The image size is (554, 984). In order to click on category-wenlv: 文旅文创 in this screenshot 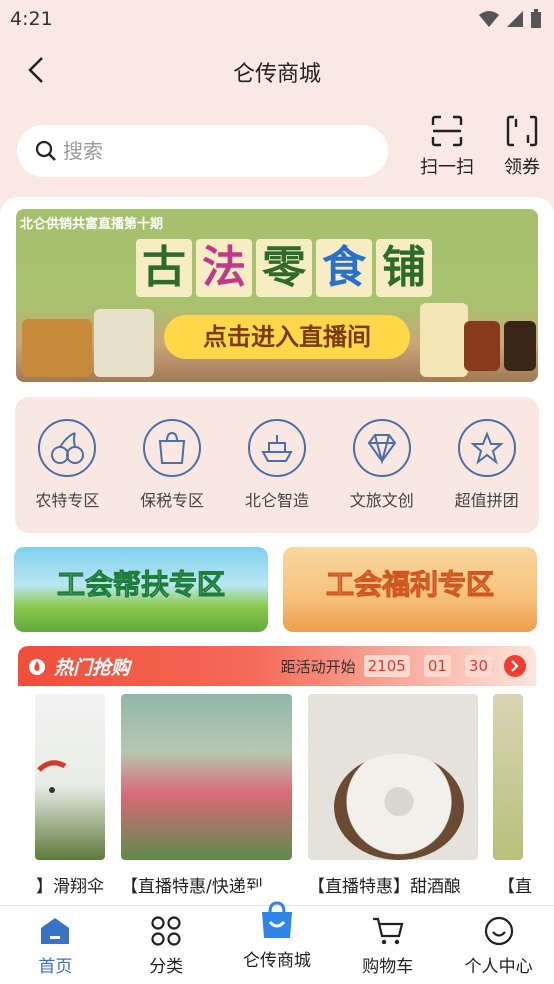, I will do `click(382, 476)`.